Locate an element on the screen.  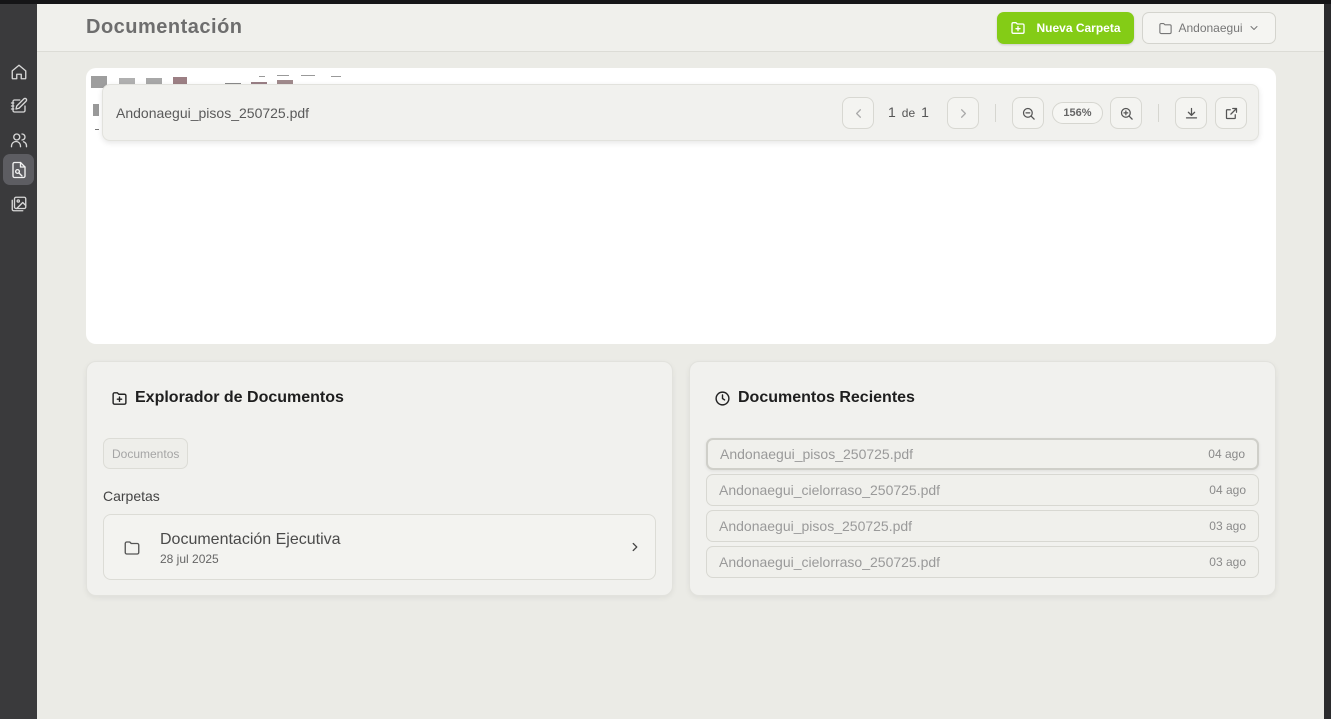
zoom-out-button is located at coordinates (1028, 113).